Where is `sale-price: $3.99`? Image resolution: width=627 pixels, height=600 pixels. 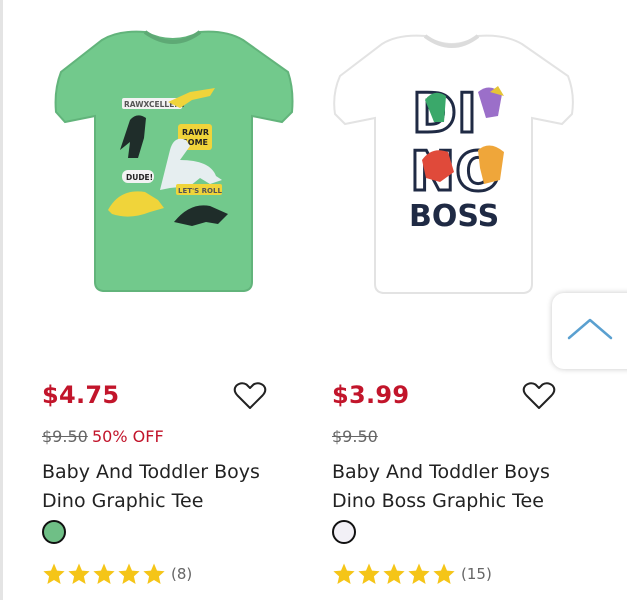 sale-price: $3.99 is located at coordinates (371, 395).